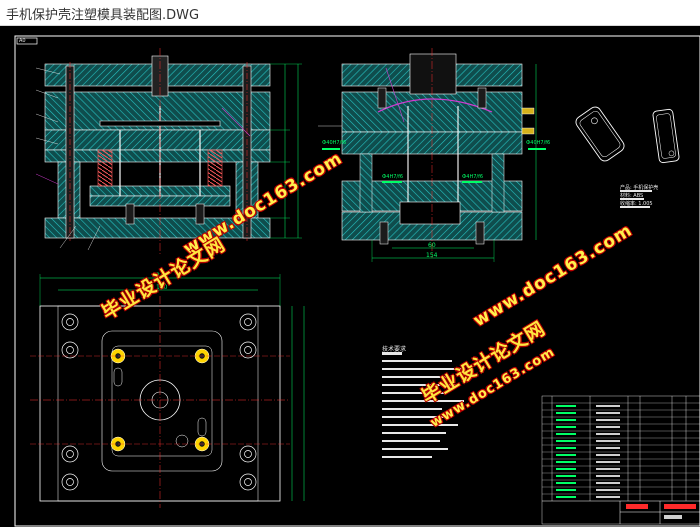 This screenshot has width=700, height=527. Describe the element at coordinates (350, 13) in the screenshot. I see `window-title-bar: 手机保护壳注塑模具装配图.DWG` at that location.